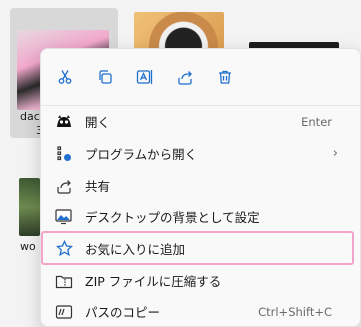 The width and height of the screenshot is (361, 327). Describe the element at coordinates (172, 217) in the screenshot. I see `menu-item-label: デスクトップの背景として設定` at that location.